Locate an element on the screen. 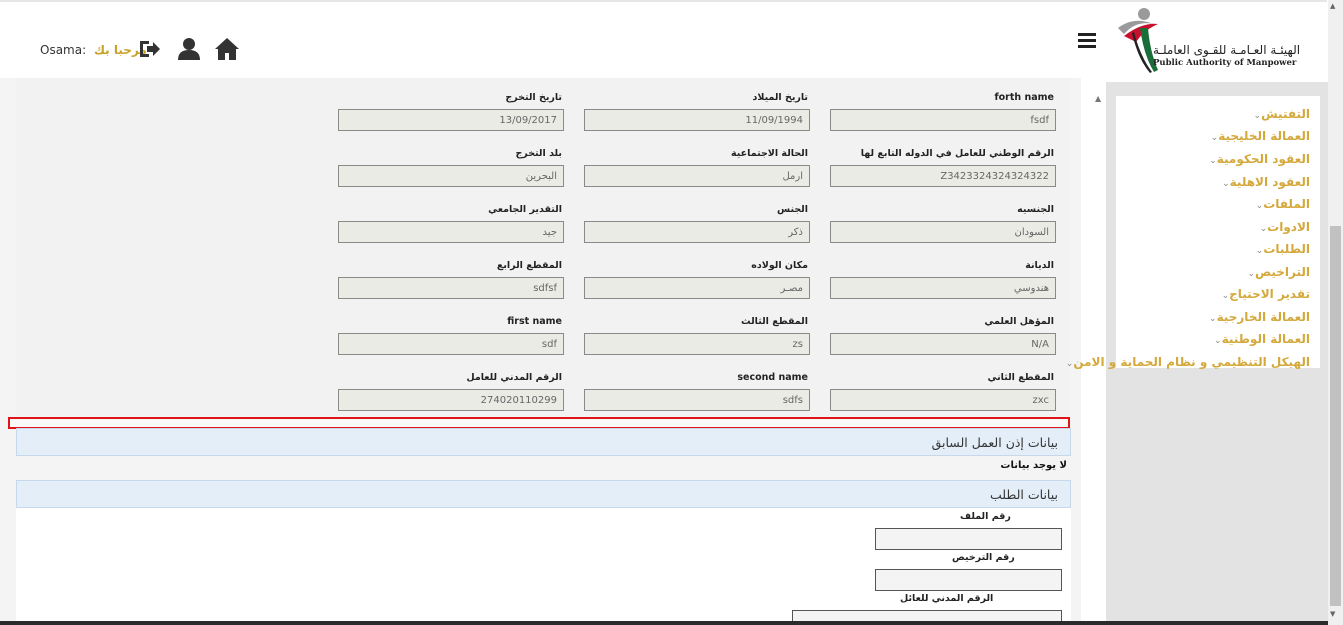  sidebar-item-inspection: التفتيش⌄ is located at coordinates (1279, 113).